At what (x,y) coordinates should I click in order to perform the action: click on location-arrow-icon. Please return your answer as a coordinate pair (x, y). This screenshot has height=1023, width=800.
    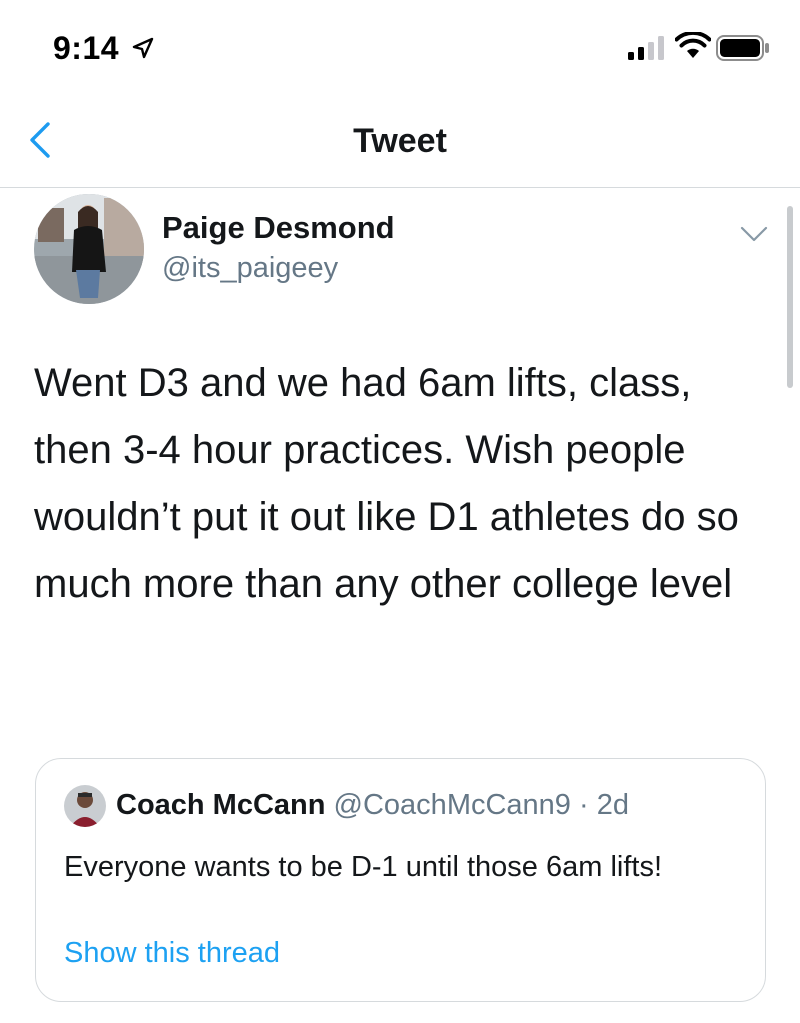
    Looking at the image, I should click on (143, 48).